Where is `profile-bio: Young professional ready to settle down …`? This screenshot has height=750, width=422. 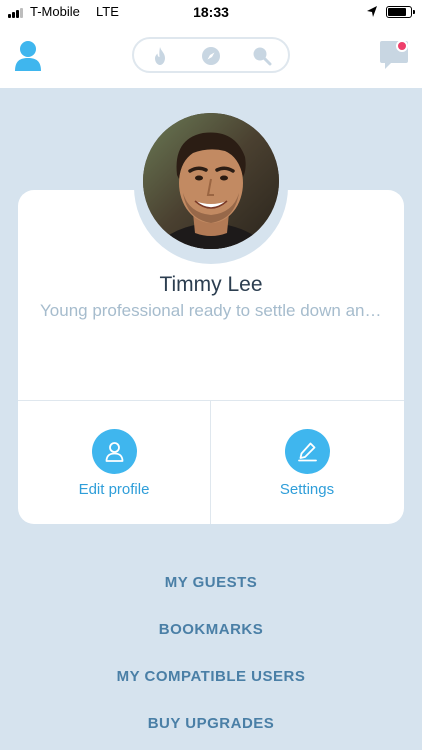 profile-bio: Young professional ready to settle down … is located at coordinates (211, 310).